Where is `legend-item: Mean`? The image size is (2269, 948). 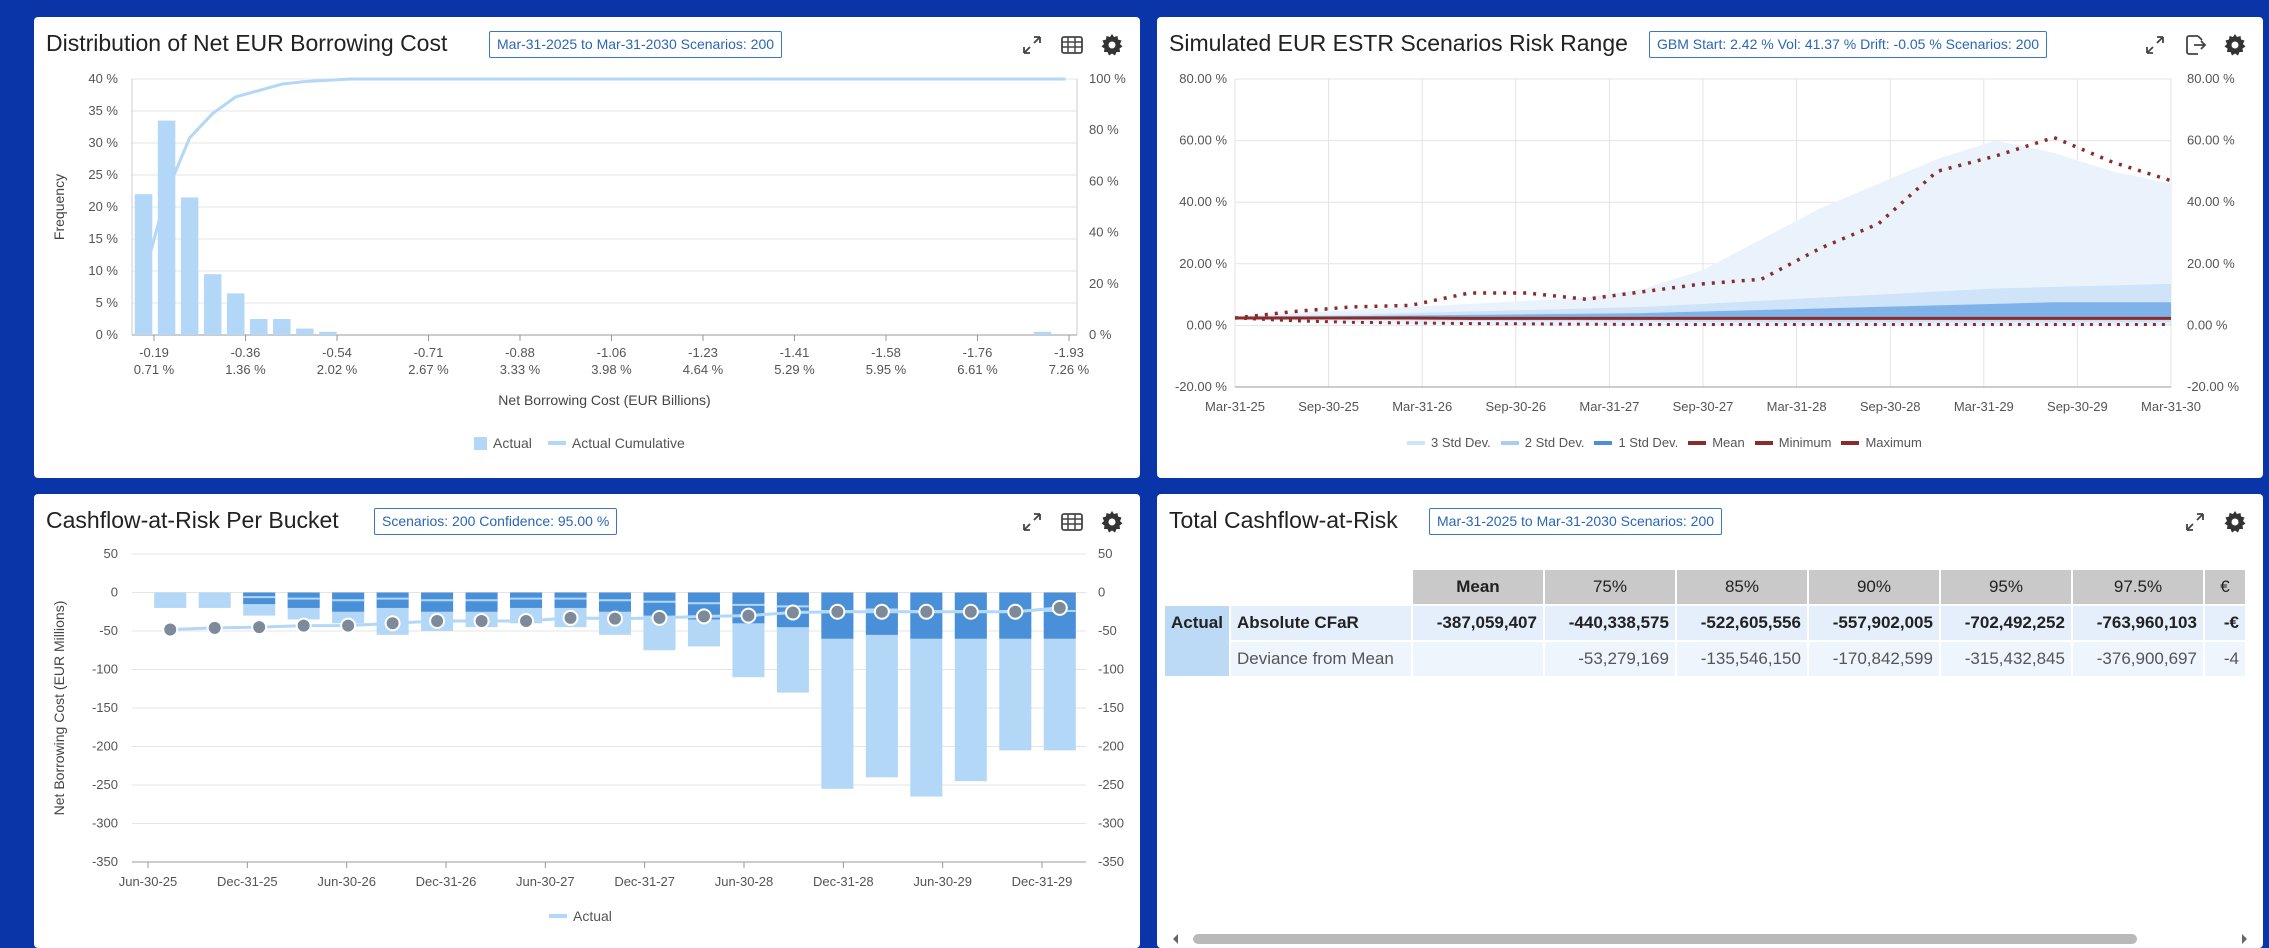 legend-item: Mean is located at coordinates (1716, 442).